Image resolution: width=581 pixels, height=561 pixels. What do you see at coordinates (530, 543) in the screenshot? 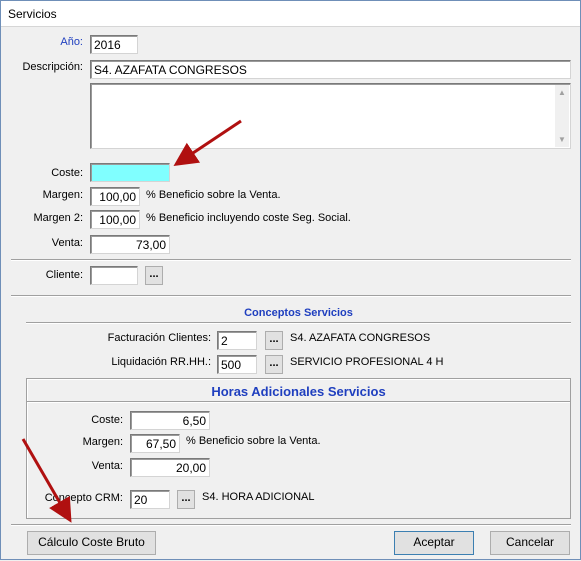
I see `cancelar-button: Cancelar` at bounding box center [530, 543].